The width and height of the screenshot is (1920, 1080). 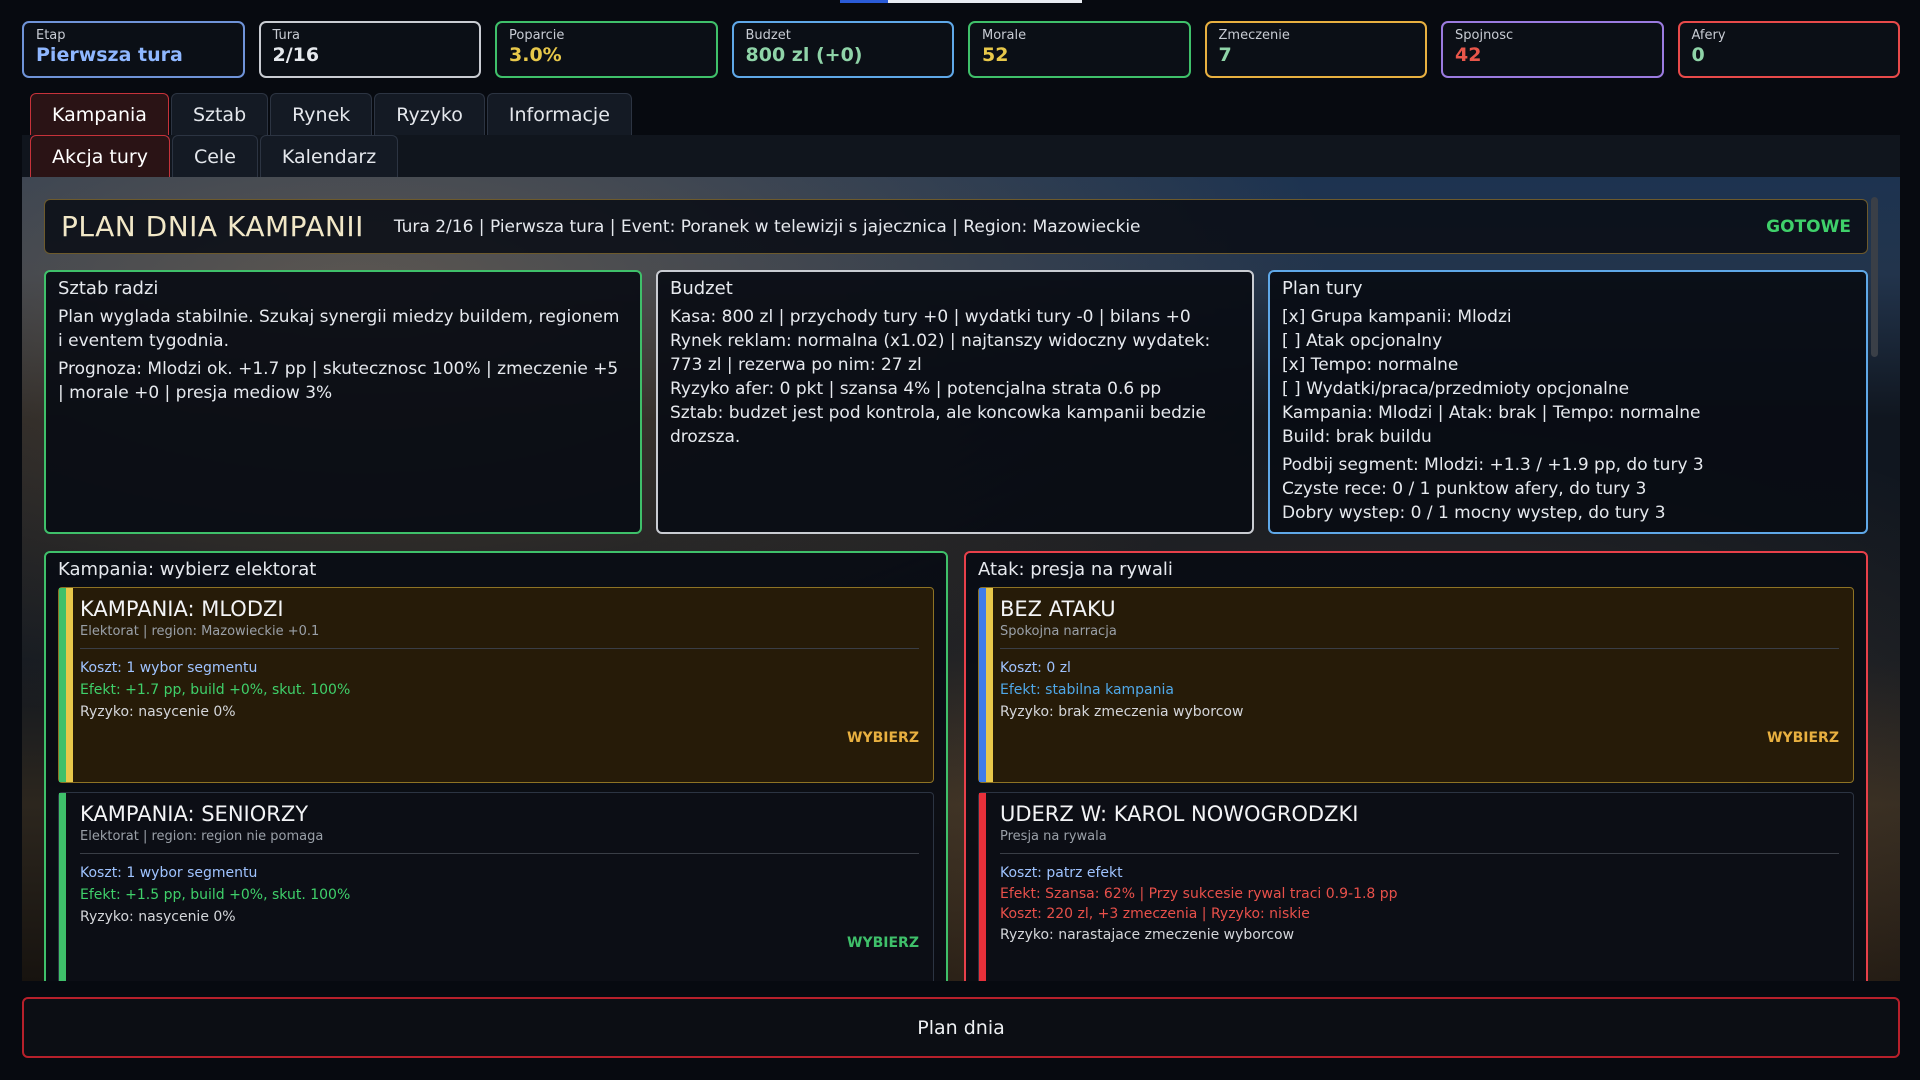 What do you see at coordinates (108, 288) in the screenshot?
I see `advice-title: Sztab radzi` at bounding box center [108, 288].